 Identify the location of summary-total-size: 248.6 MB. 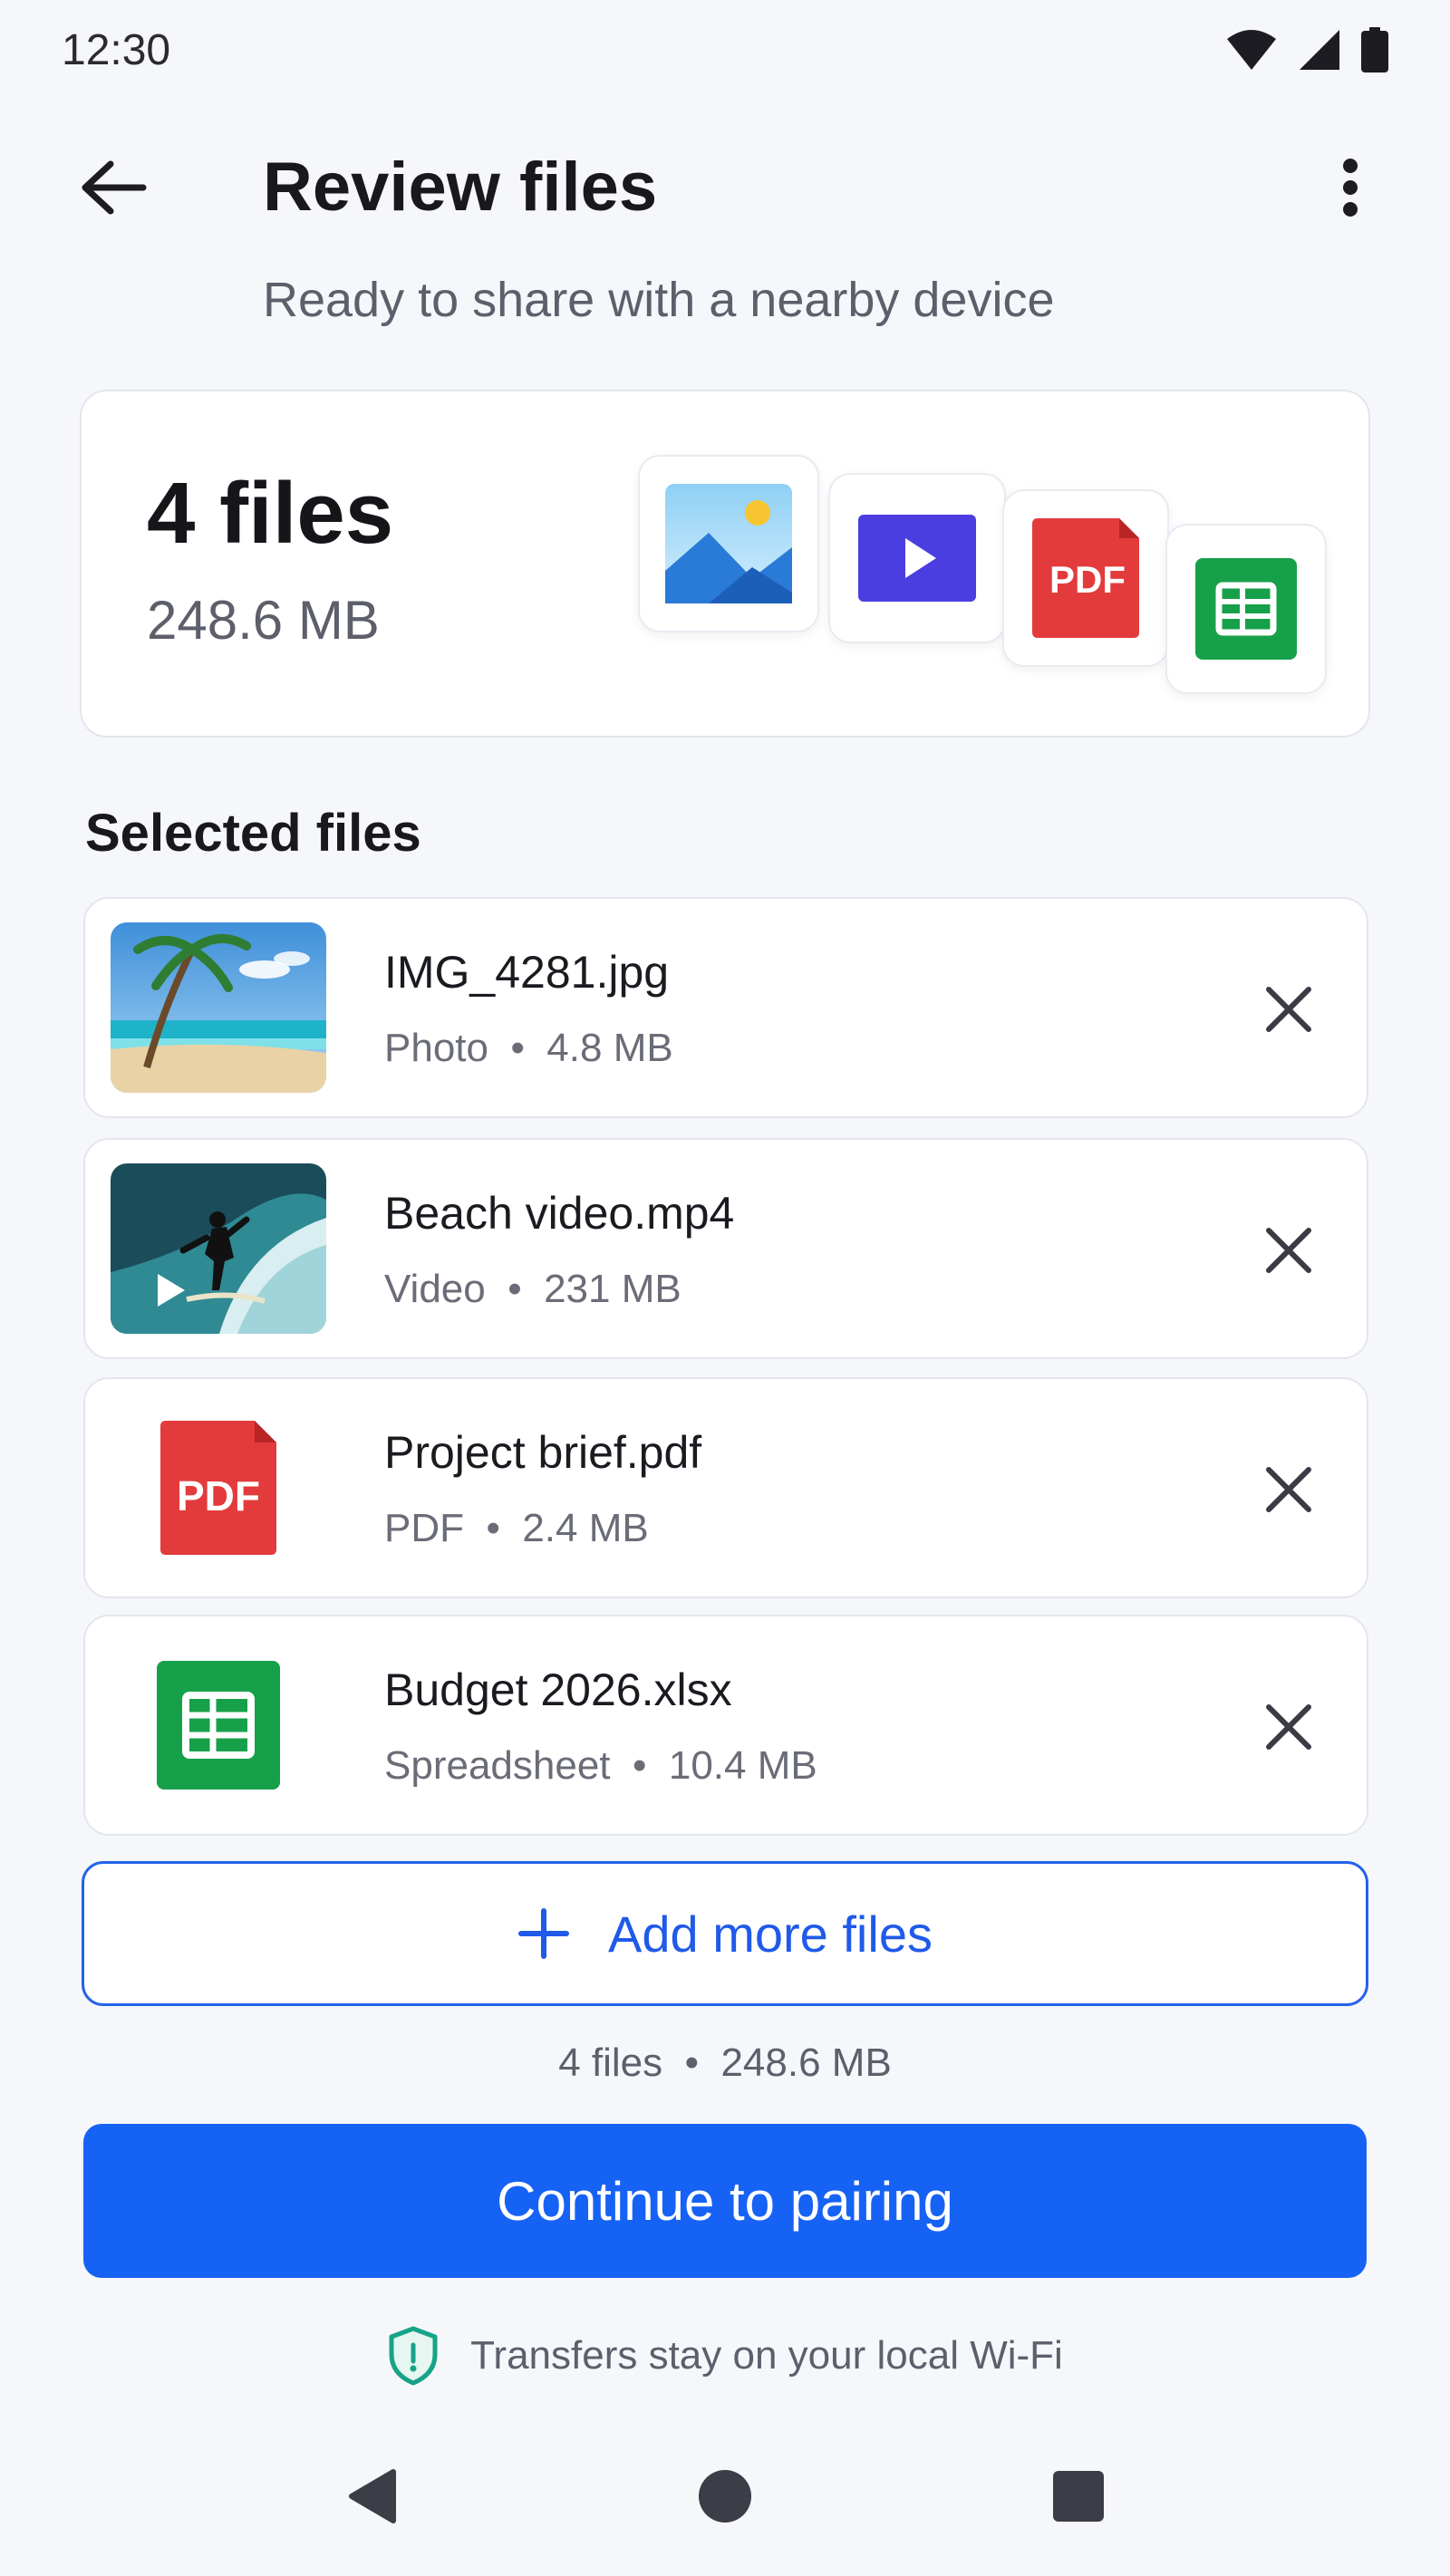
(263, 620).